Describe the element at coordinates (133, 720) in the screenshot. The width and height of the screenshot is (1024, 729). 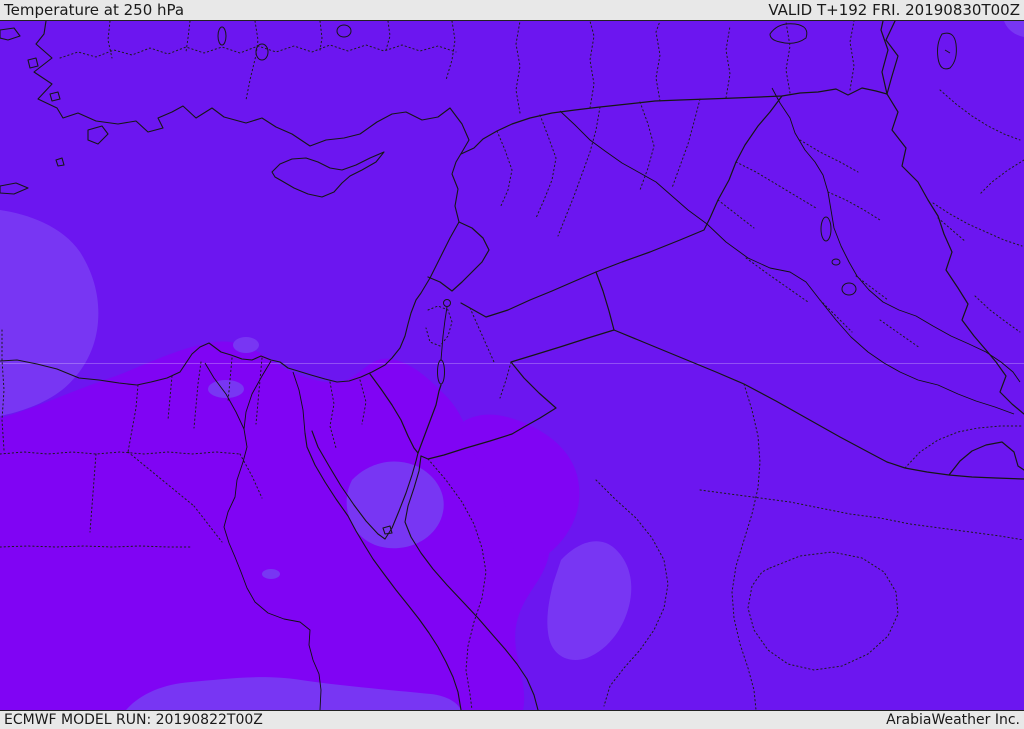
I see `model-run-label: ECMWF MODEL RUN: 20190822T00Z` at that location.